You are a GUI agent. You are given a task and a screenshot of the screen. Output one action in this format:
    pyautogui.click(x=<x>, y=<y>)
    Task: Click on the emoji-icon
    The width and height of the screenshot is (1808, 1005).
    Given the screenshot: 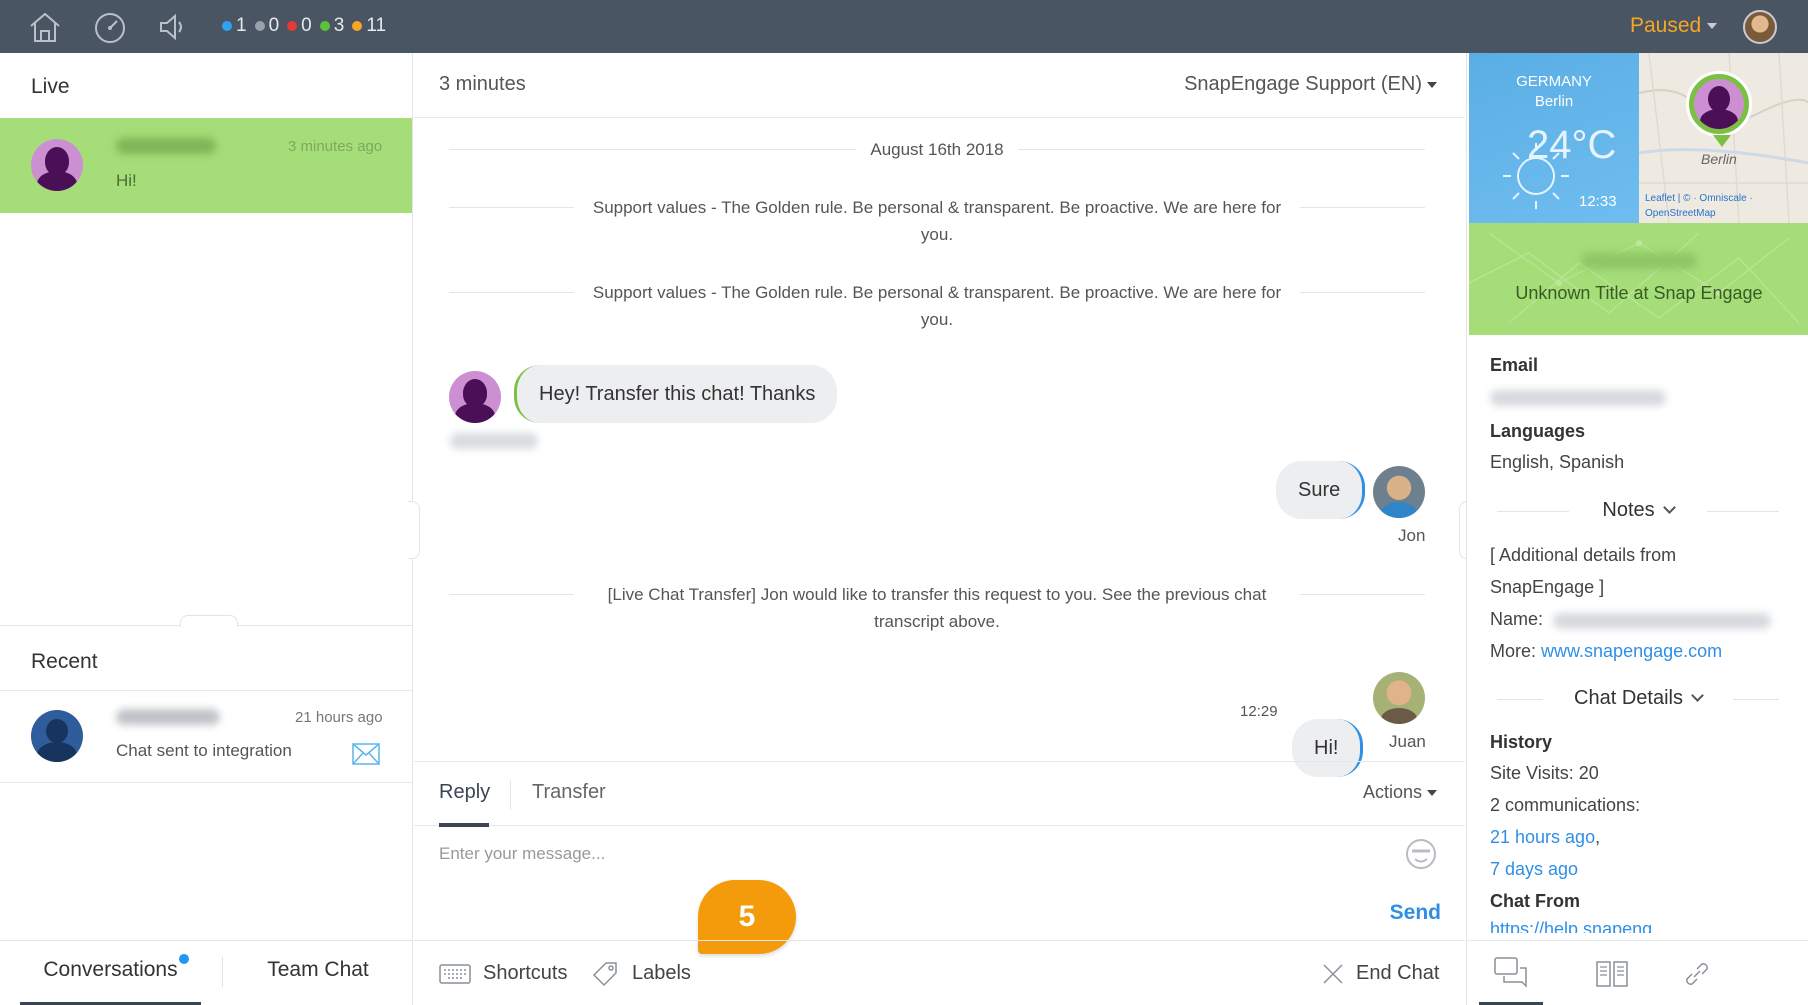 What is the action you would take?
    pyautogui.click(x=1421, y=854)
    